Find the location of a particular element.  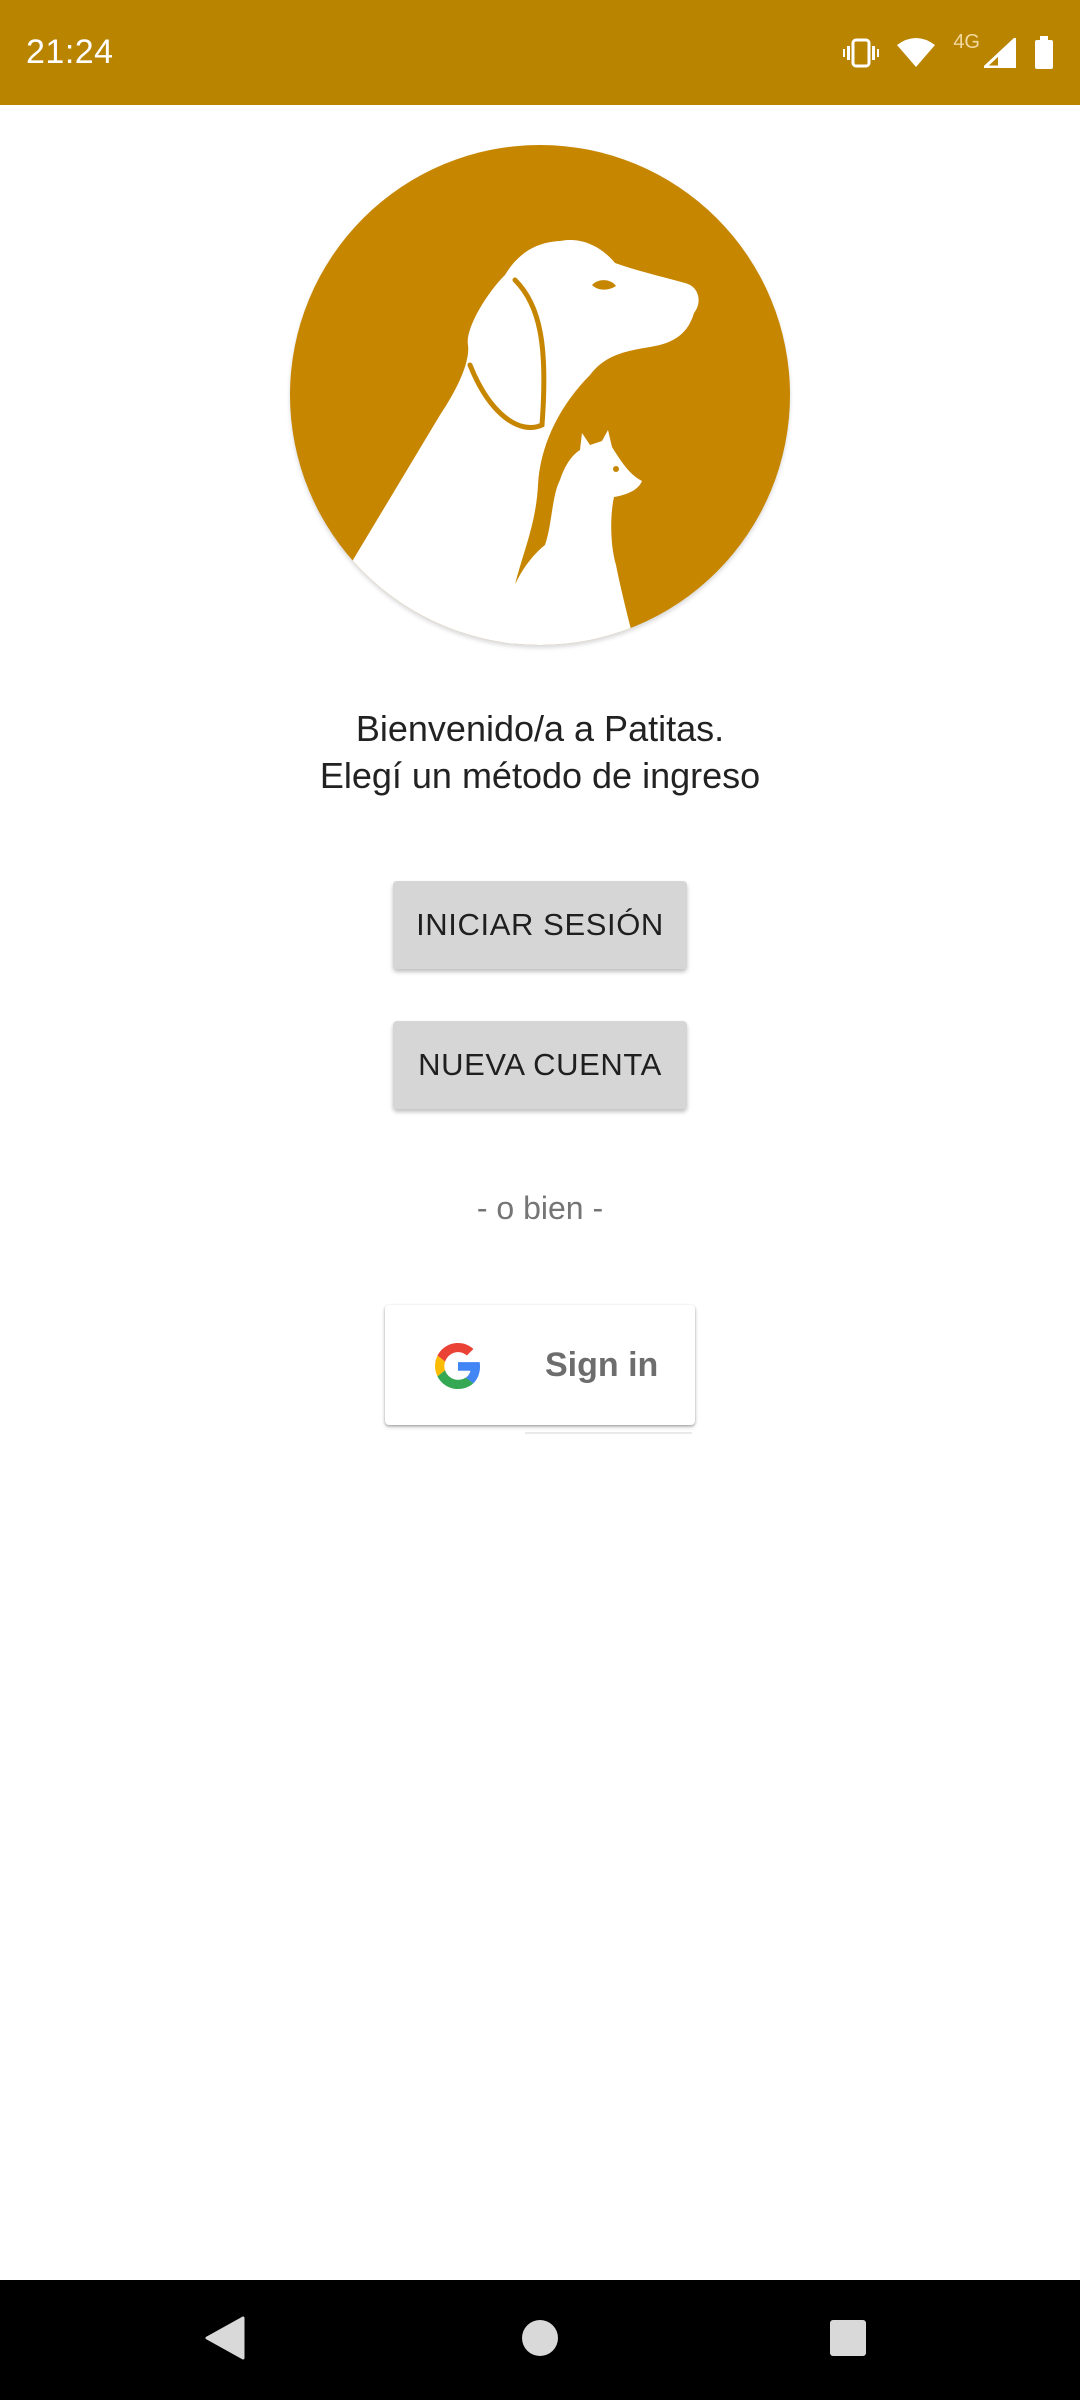

back-icon is located at coordinates (225, 2340).